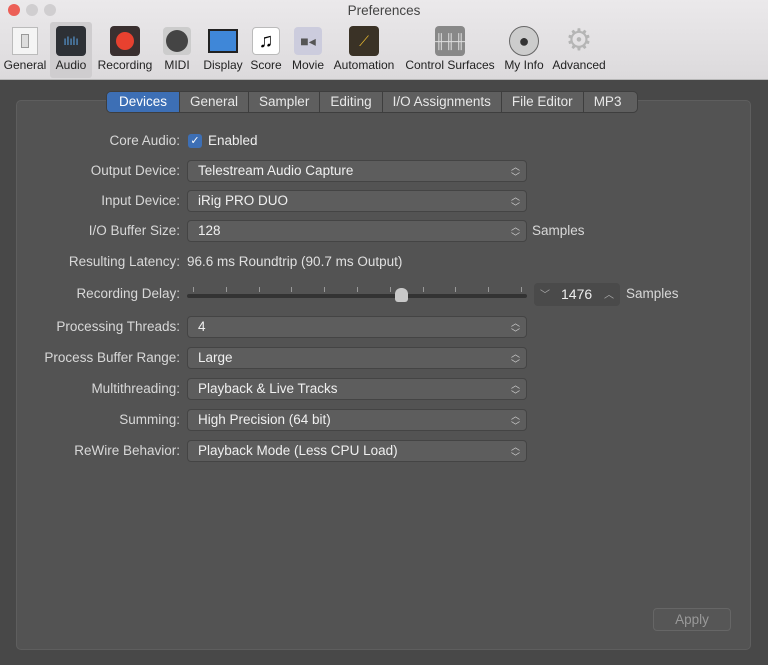  I want to click on toolbar-item-general: General, so click(25, 50).